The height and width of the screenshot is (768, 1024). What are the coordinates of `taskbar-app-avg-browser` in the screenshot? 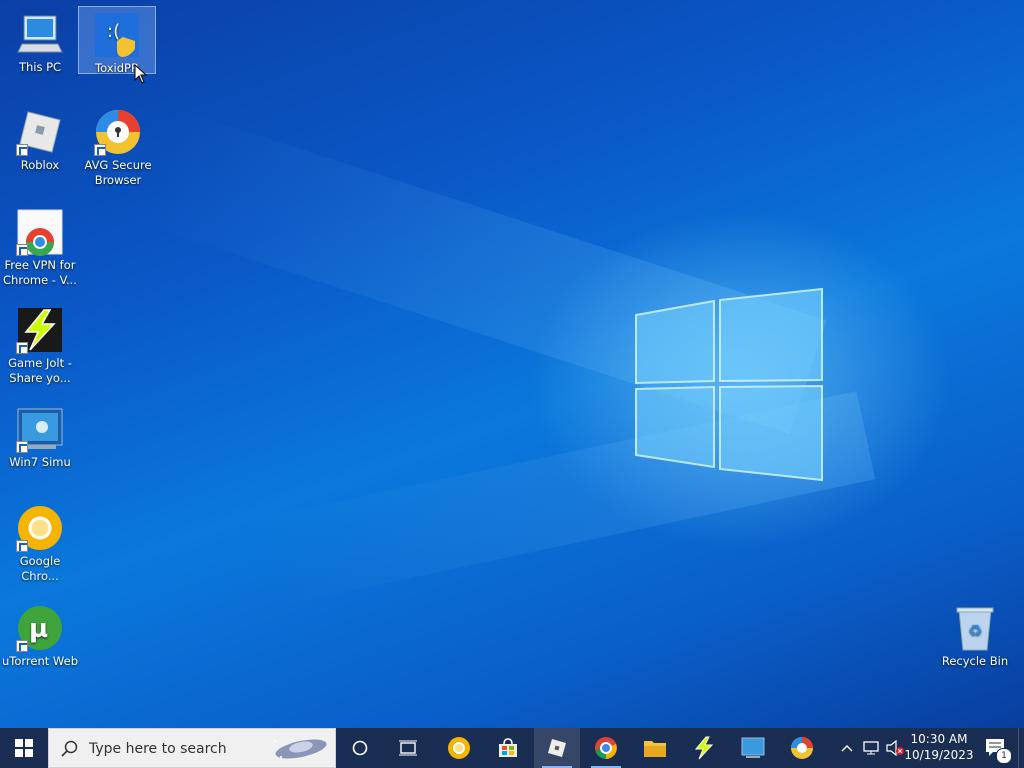 It's located at (802, 748).